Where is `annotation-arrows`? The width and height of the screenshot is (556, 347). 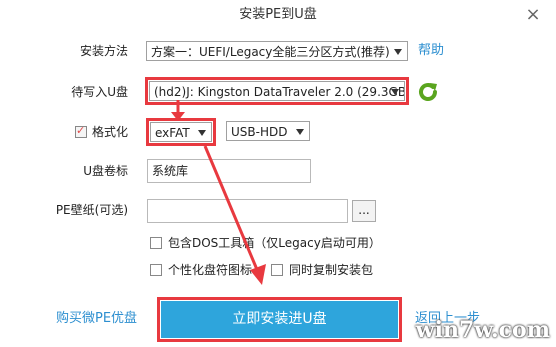
annotation-arrows is located at coordinates (218, 192).